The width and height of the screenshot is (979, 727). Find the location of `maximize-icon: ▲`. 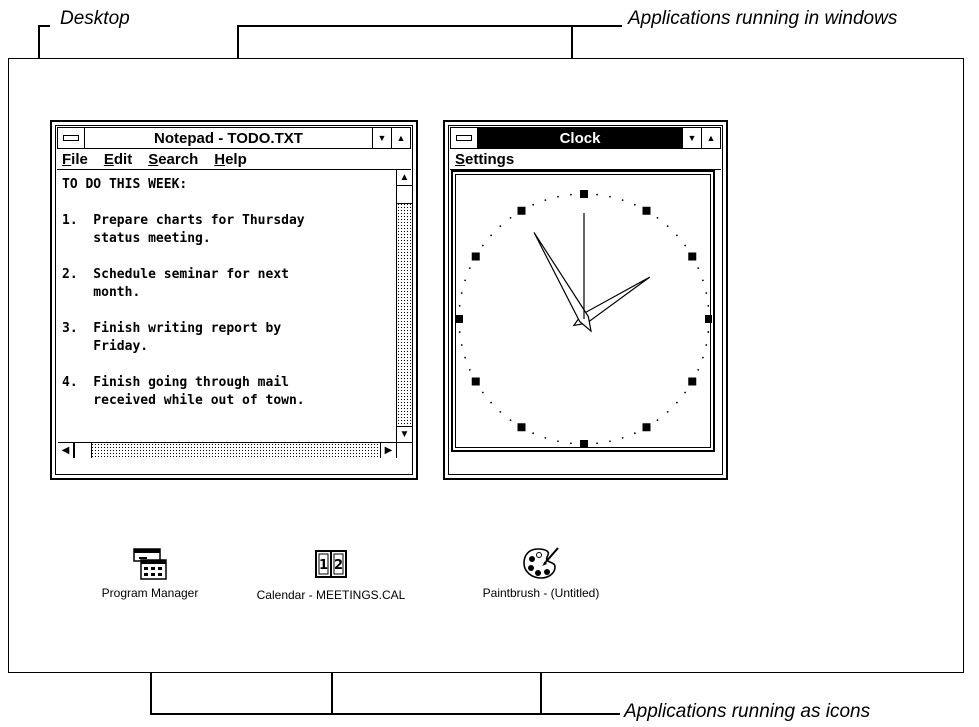

maximize-icon: ▲ is located at coordinates (711, 138).